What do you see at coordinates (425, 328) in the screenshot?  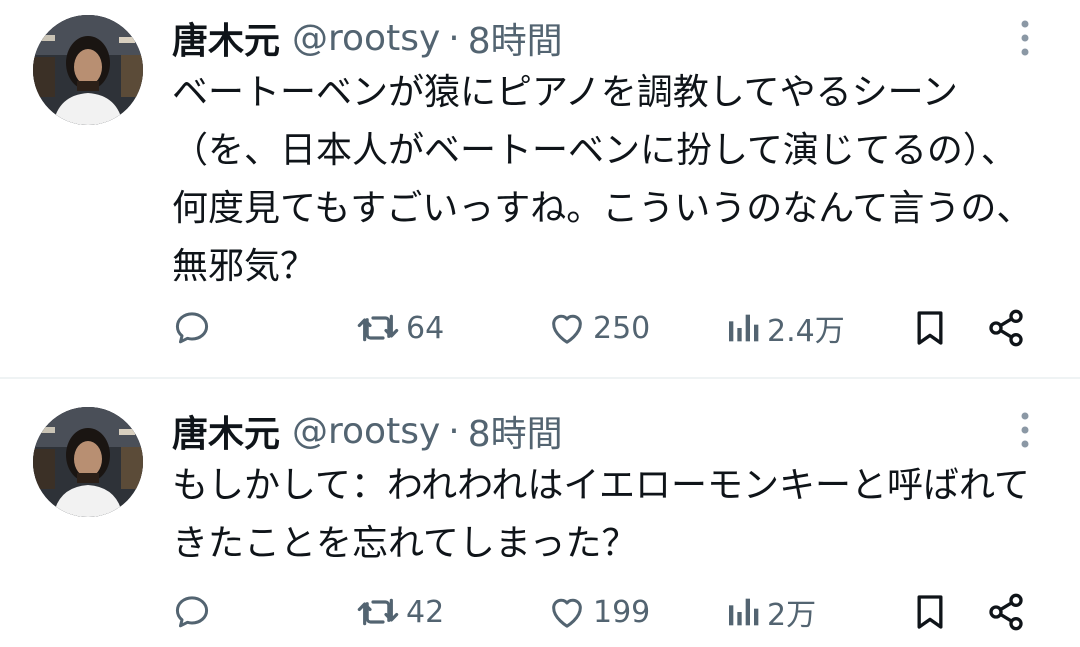 I see `retweet-count: 64` at bounding box center [425, 328].